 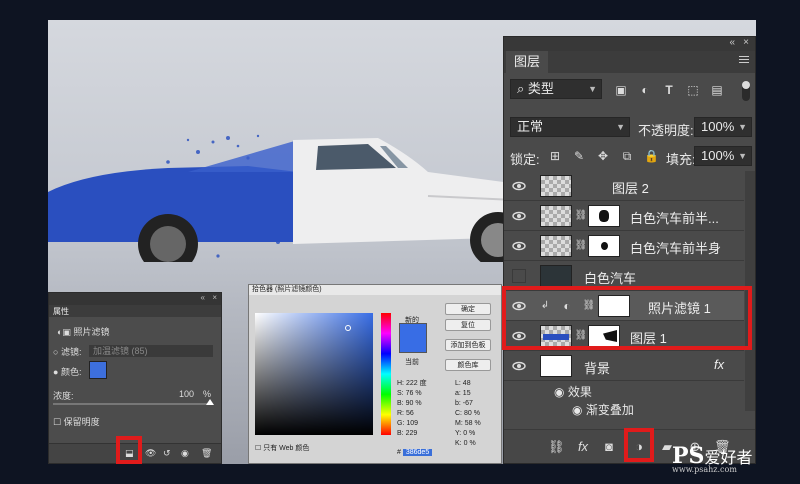 I want to click on color-swatch, so click(x=98, y=370).